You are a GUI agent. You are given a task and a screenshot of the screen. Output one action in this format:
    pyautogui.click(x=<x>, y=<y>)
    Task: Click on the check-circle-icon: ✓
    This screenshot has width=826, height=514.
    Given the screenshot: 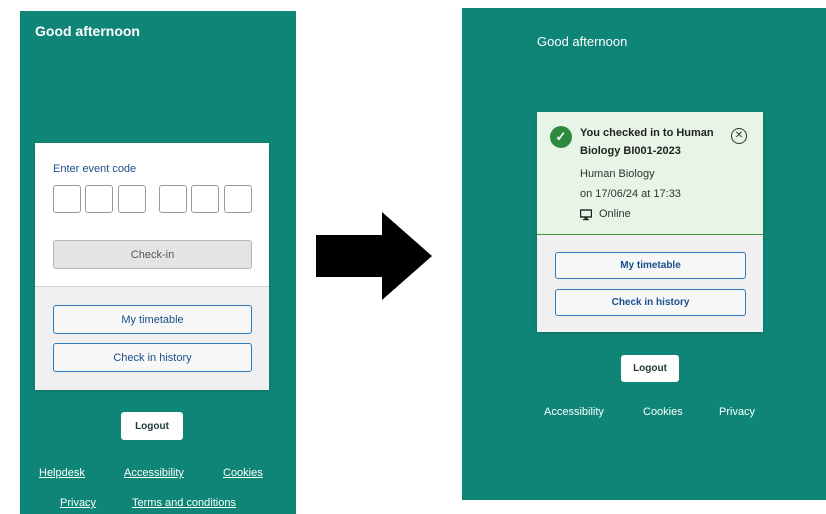 What is the action you would take?
    pyautogui.click(x=561, y=137)
    